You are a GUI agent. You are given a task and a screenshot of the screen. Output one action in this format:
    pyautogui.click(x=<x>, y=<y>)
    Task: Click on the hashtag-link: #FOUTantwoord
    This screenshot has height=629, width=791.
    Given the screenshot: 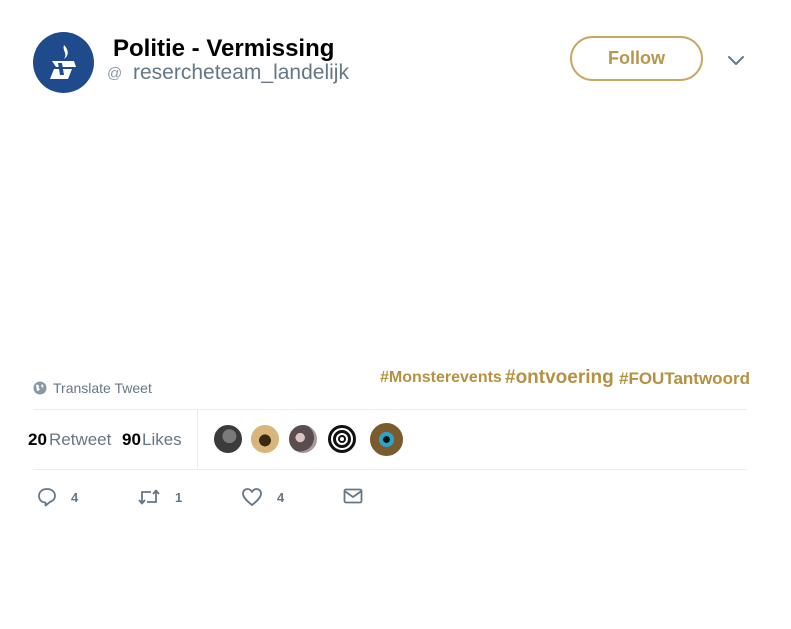 What is the action you would take?
    pyautogui.click(x=684, y=379)
    